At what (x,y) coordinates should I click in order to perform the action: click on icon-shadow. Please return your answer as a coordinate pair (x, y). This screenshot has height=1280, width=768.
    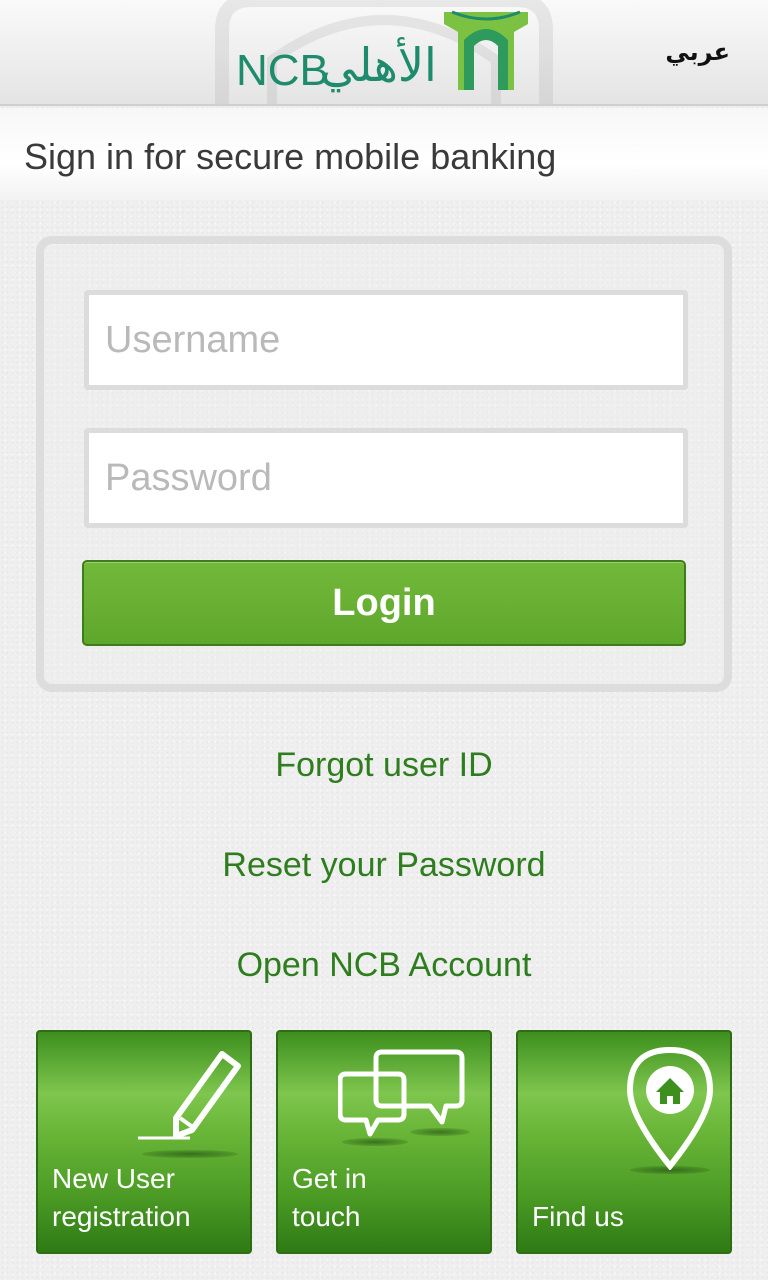
    Looking at the image, I should click on (190, 1154).